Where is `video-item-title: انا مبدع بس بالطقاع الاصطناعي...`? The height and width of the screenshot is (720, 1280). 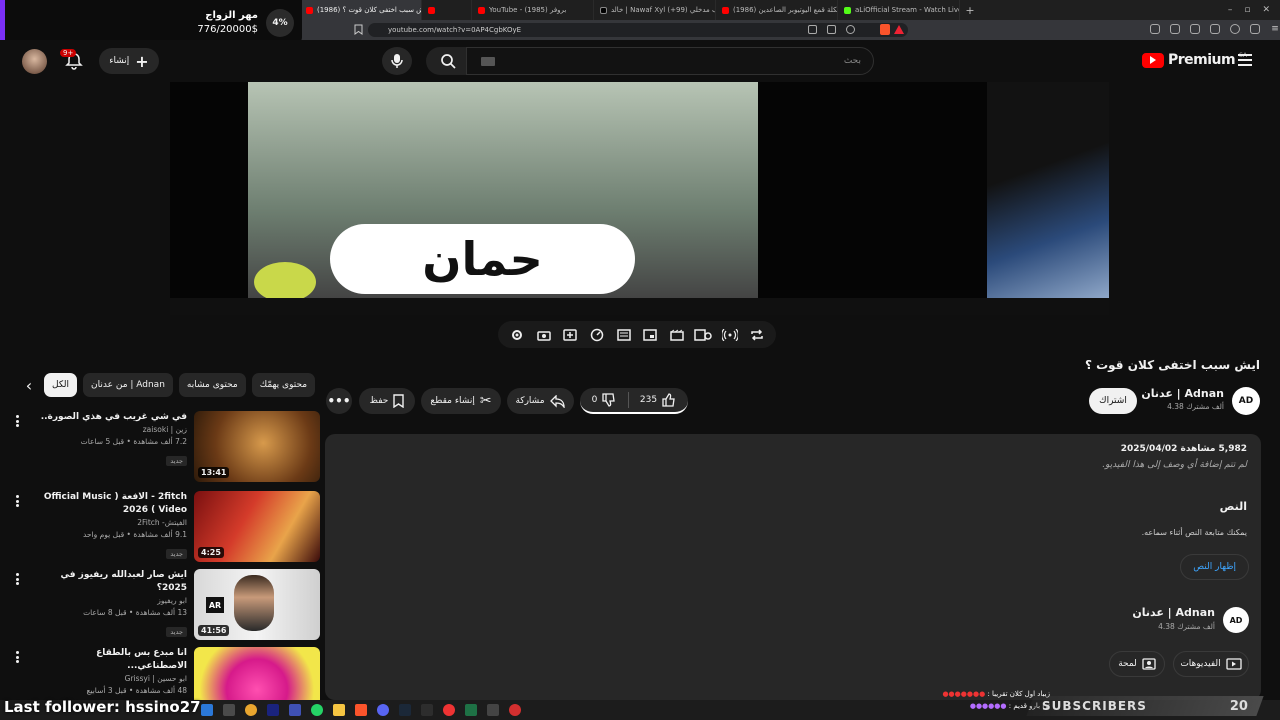 video-item-title: انا مبدع بس بالطقاع الاصطناعي... is located at coordinates (112, 660).